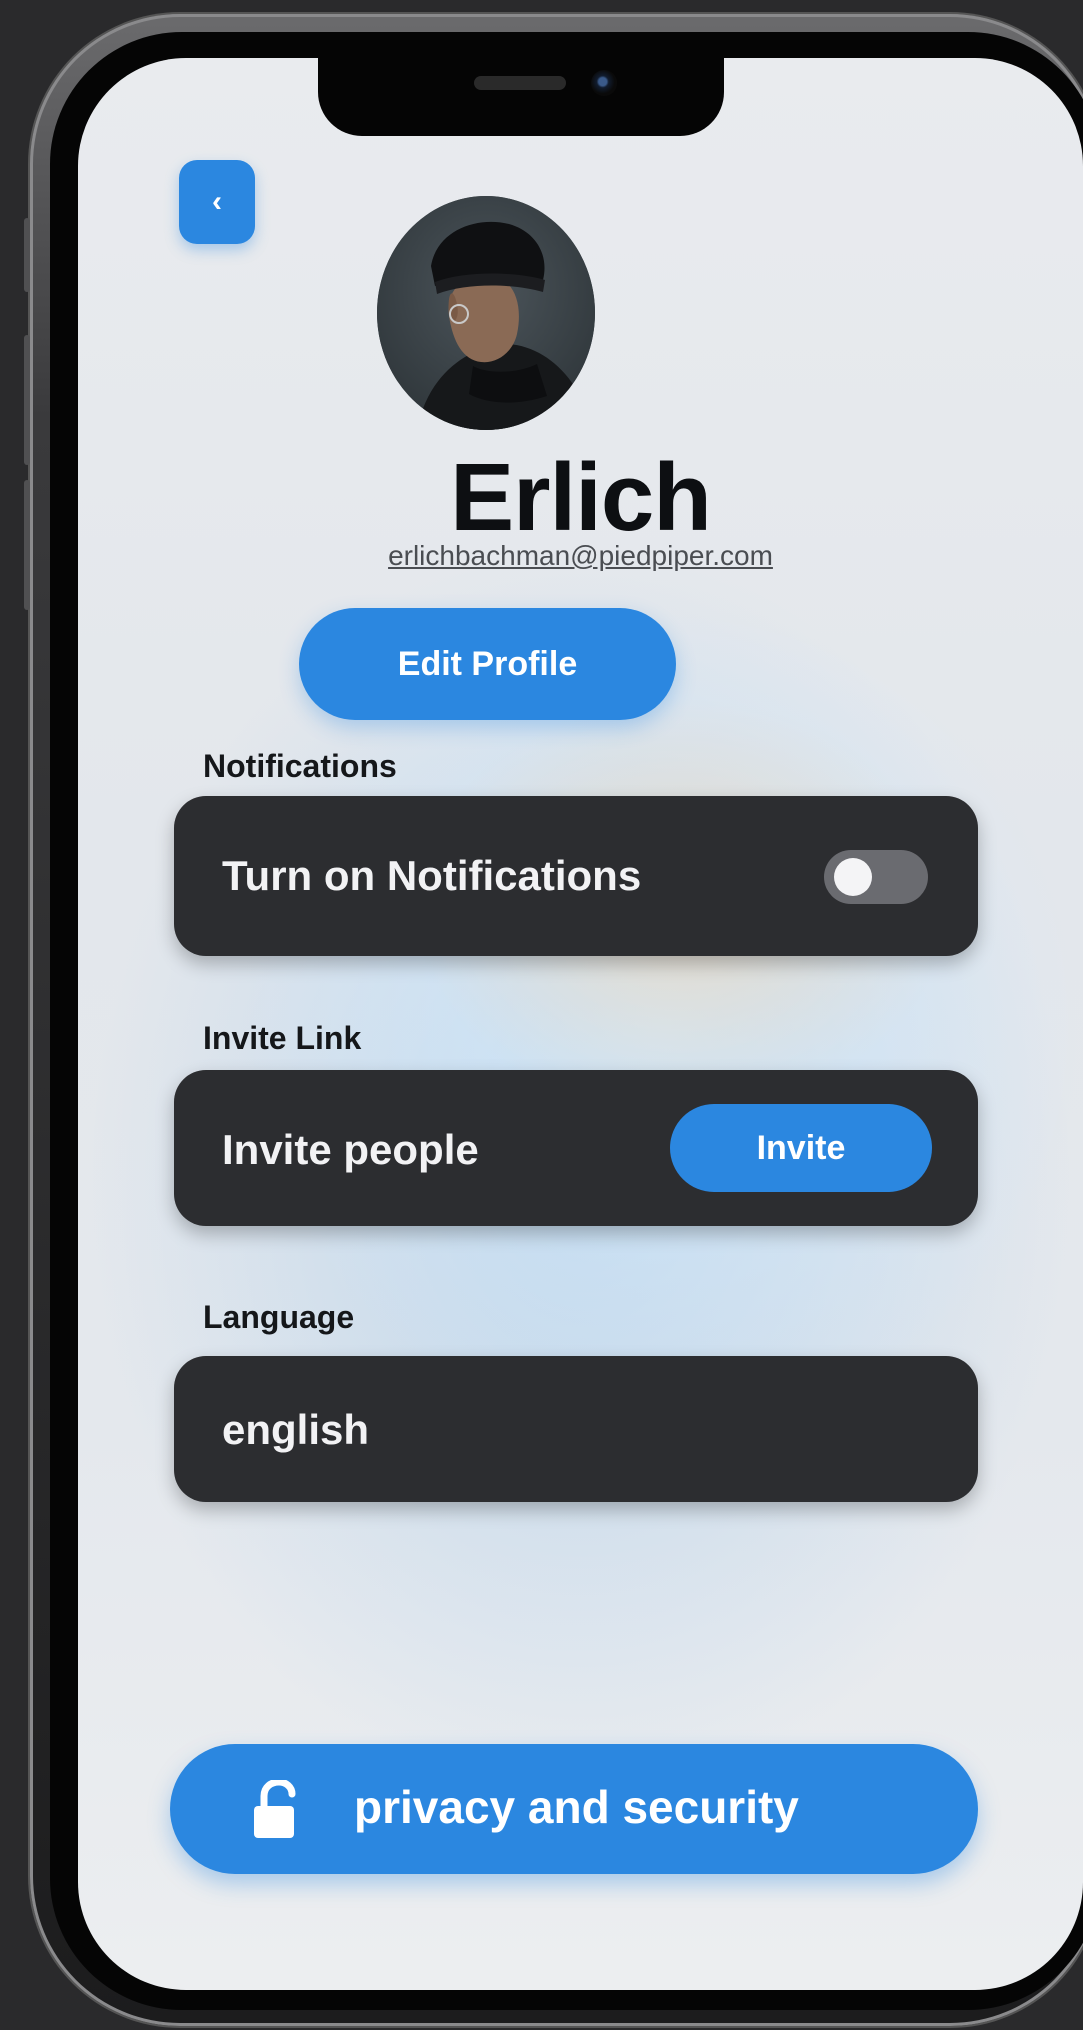 This screenshot has height=2030, width=1083. What do you see at coordinates (350, 1149) in the screenshot?
I see `invite-row-label: Invite people` at bounding box center [350, 1149].